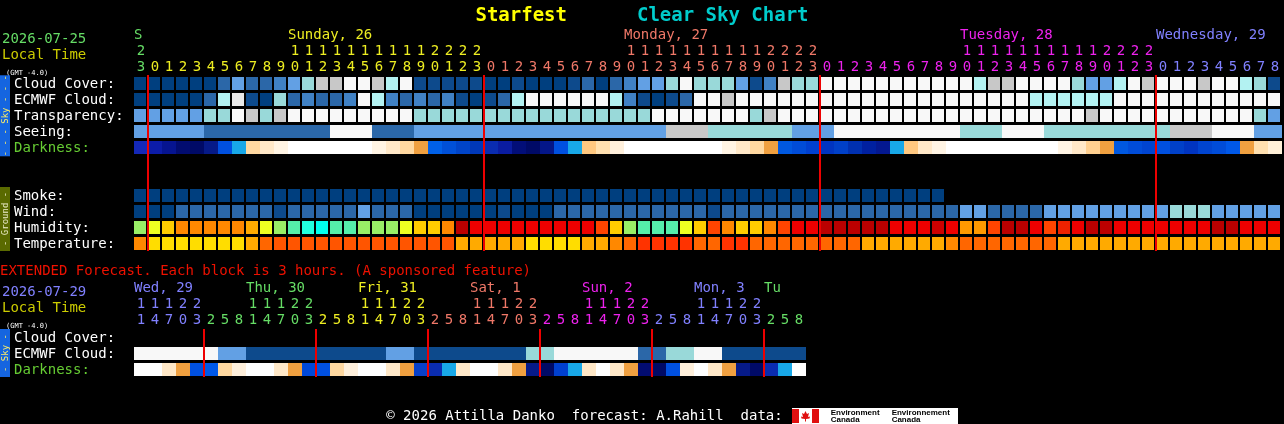 The width and height of the screenshot is (1284, 424). What do you see at coordinates (35, 211) in the screenshot?
I see `row-label: Wind:` at bounding box center [35, 211].